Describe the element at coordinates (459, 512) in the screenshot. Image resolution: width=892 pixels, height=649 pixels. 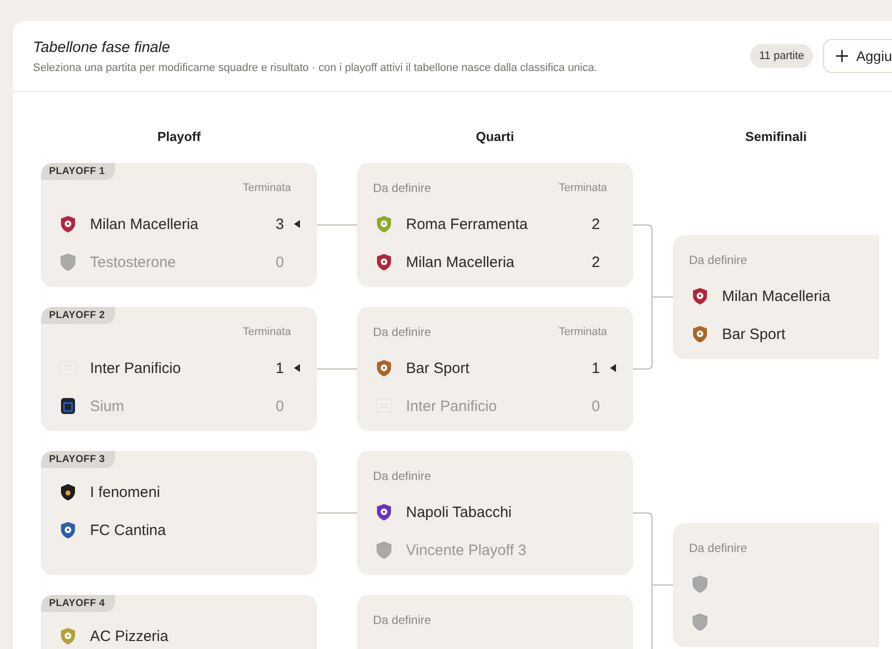
I see `team-name: Napoli Tabacchi` at that location.